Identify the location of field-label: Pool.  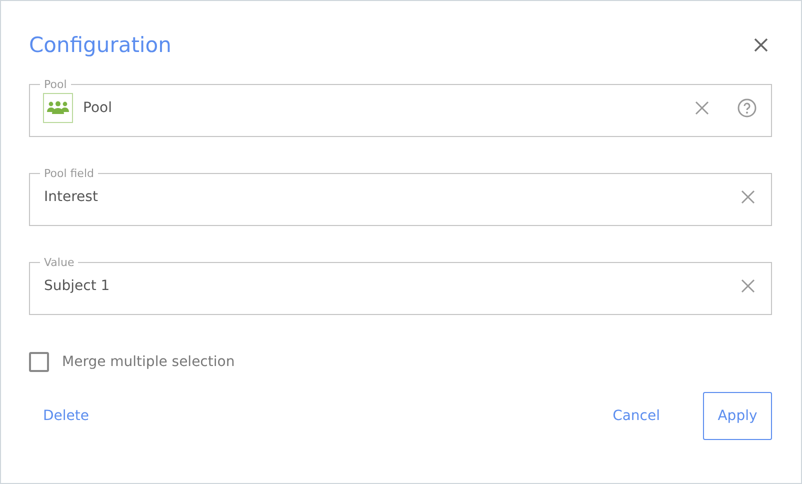
(55, 84).